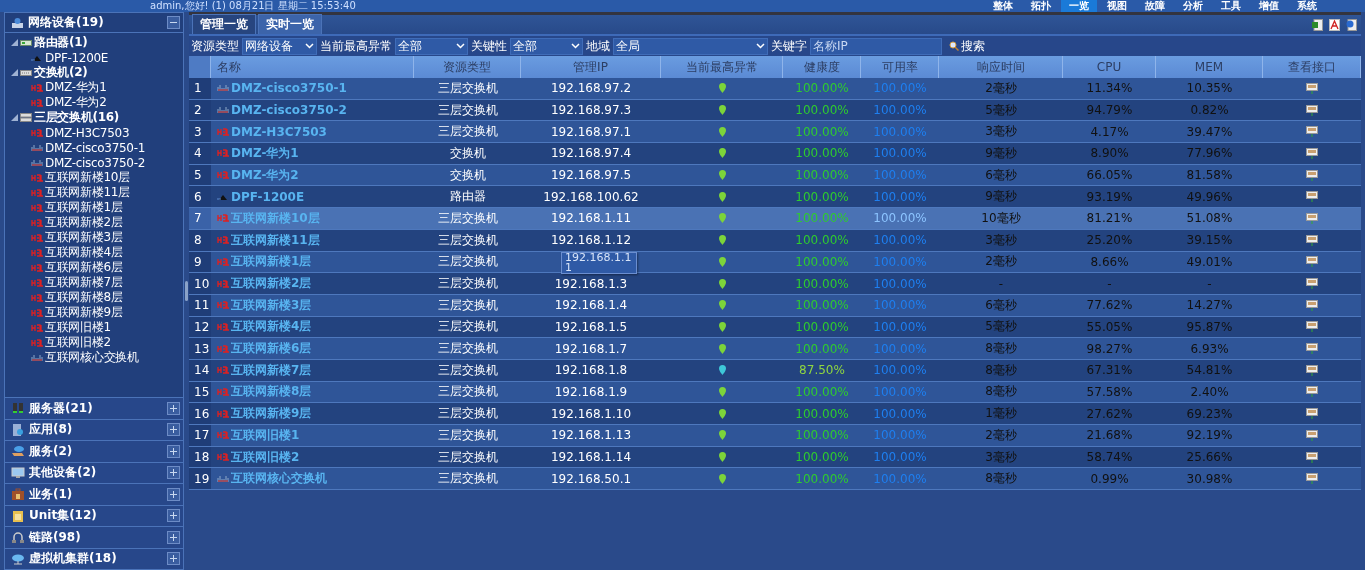 The width and height of the screenshot is (1365, 570). What do you see at coordinates (94, 537) in the screenshot?
I see `accordion-header: 链路(98)` at bounding box center [94, 537].